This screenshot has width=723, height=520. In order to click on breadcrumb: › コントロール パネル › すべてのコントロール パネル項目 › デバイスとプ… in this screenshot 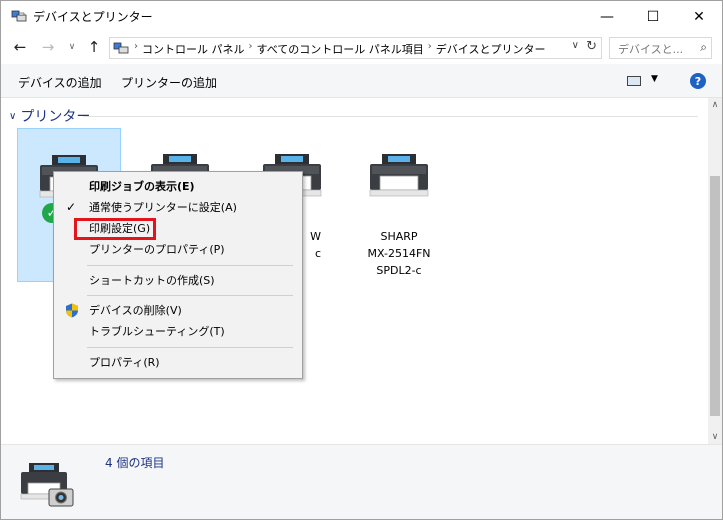, I will do `click(341, 49)`.